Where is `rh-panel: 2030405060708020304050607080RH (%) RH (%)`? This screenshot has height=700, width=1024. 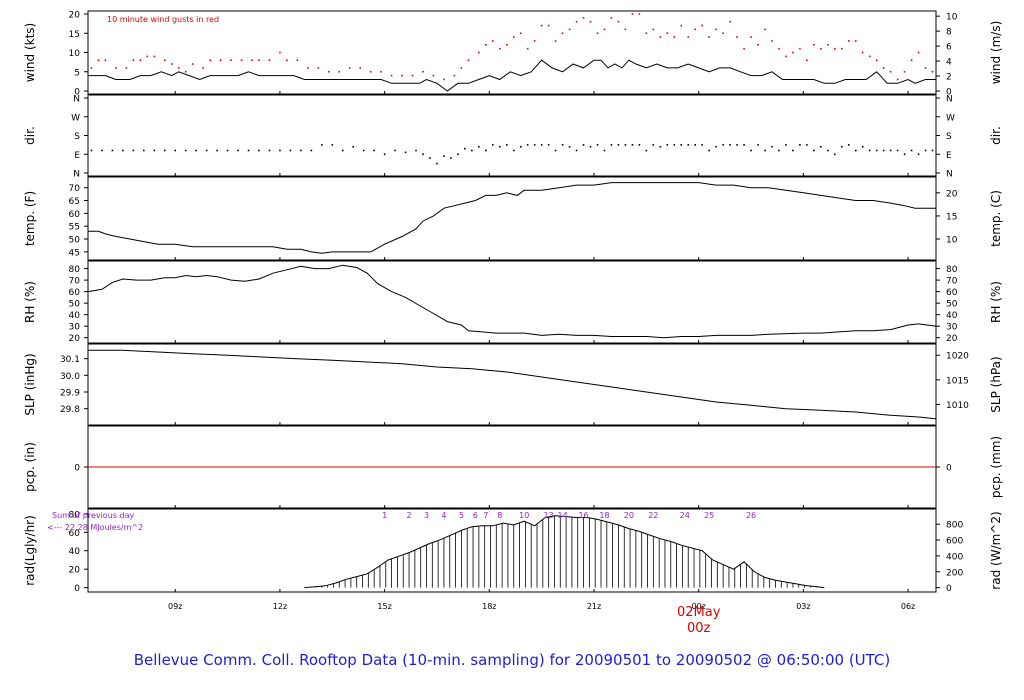 rh-panel: 2030405060708020304050607080RH (%) RH (%) is located at coordinates (513, 302).